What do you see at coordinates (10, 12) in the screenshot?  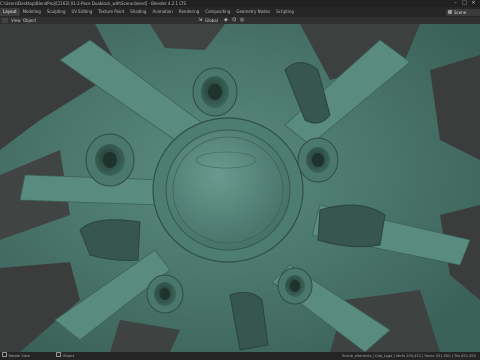 I see `tab-layout: Layout` at bounding box center [10, 12].